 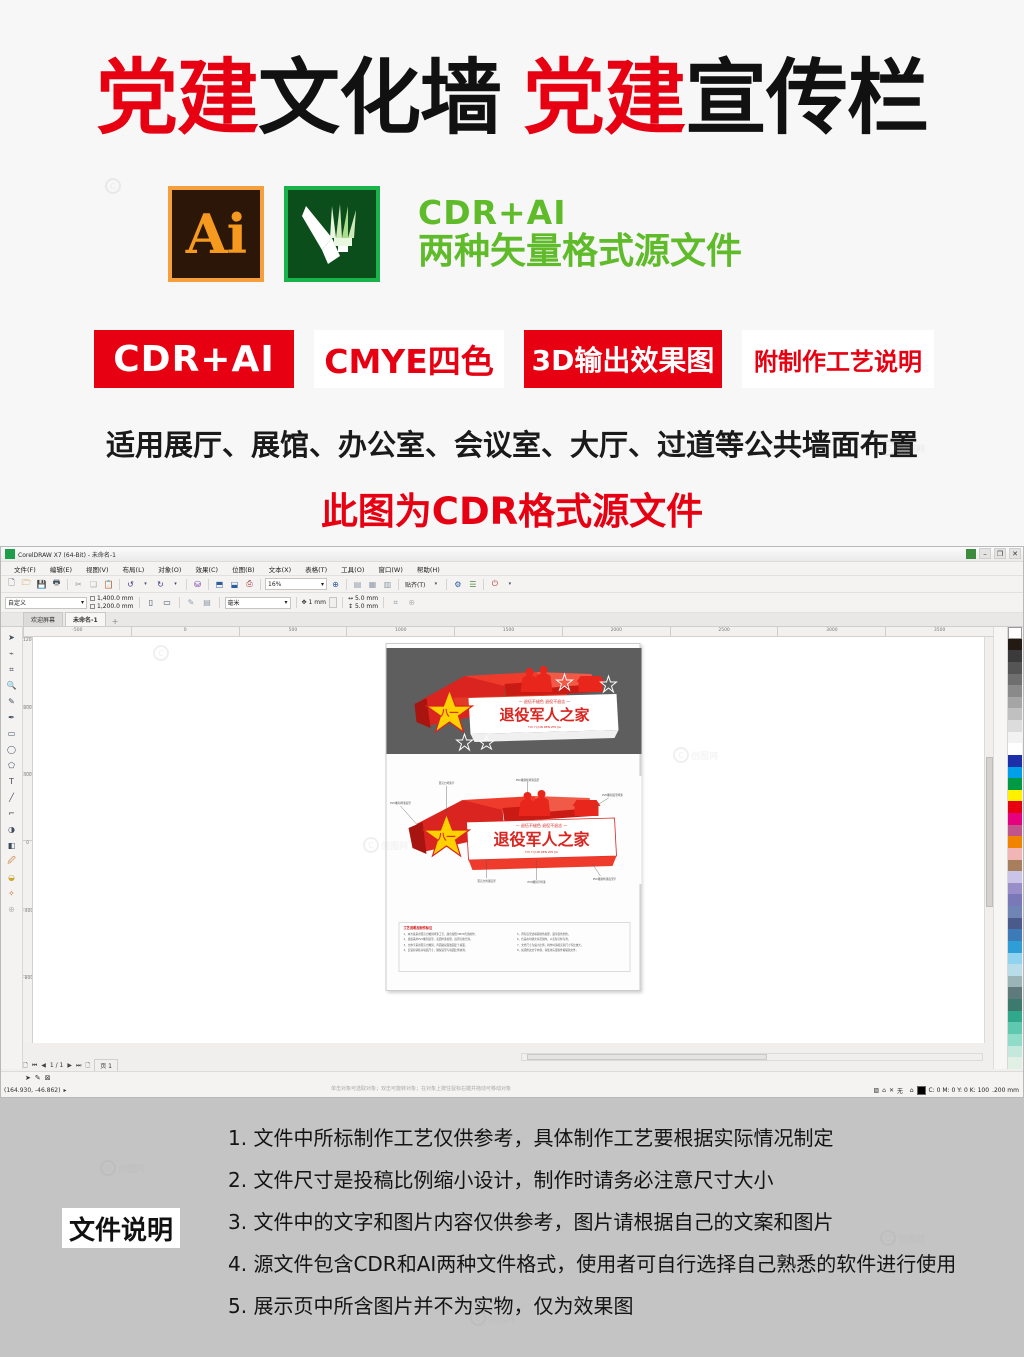 What do you see at coordinates (11, 749) in the screenshot?
I see `ellipse-tool-icon: ◯` at bounding box center [11, 749].